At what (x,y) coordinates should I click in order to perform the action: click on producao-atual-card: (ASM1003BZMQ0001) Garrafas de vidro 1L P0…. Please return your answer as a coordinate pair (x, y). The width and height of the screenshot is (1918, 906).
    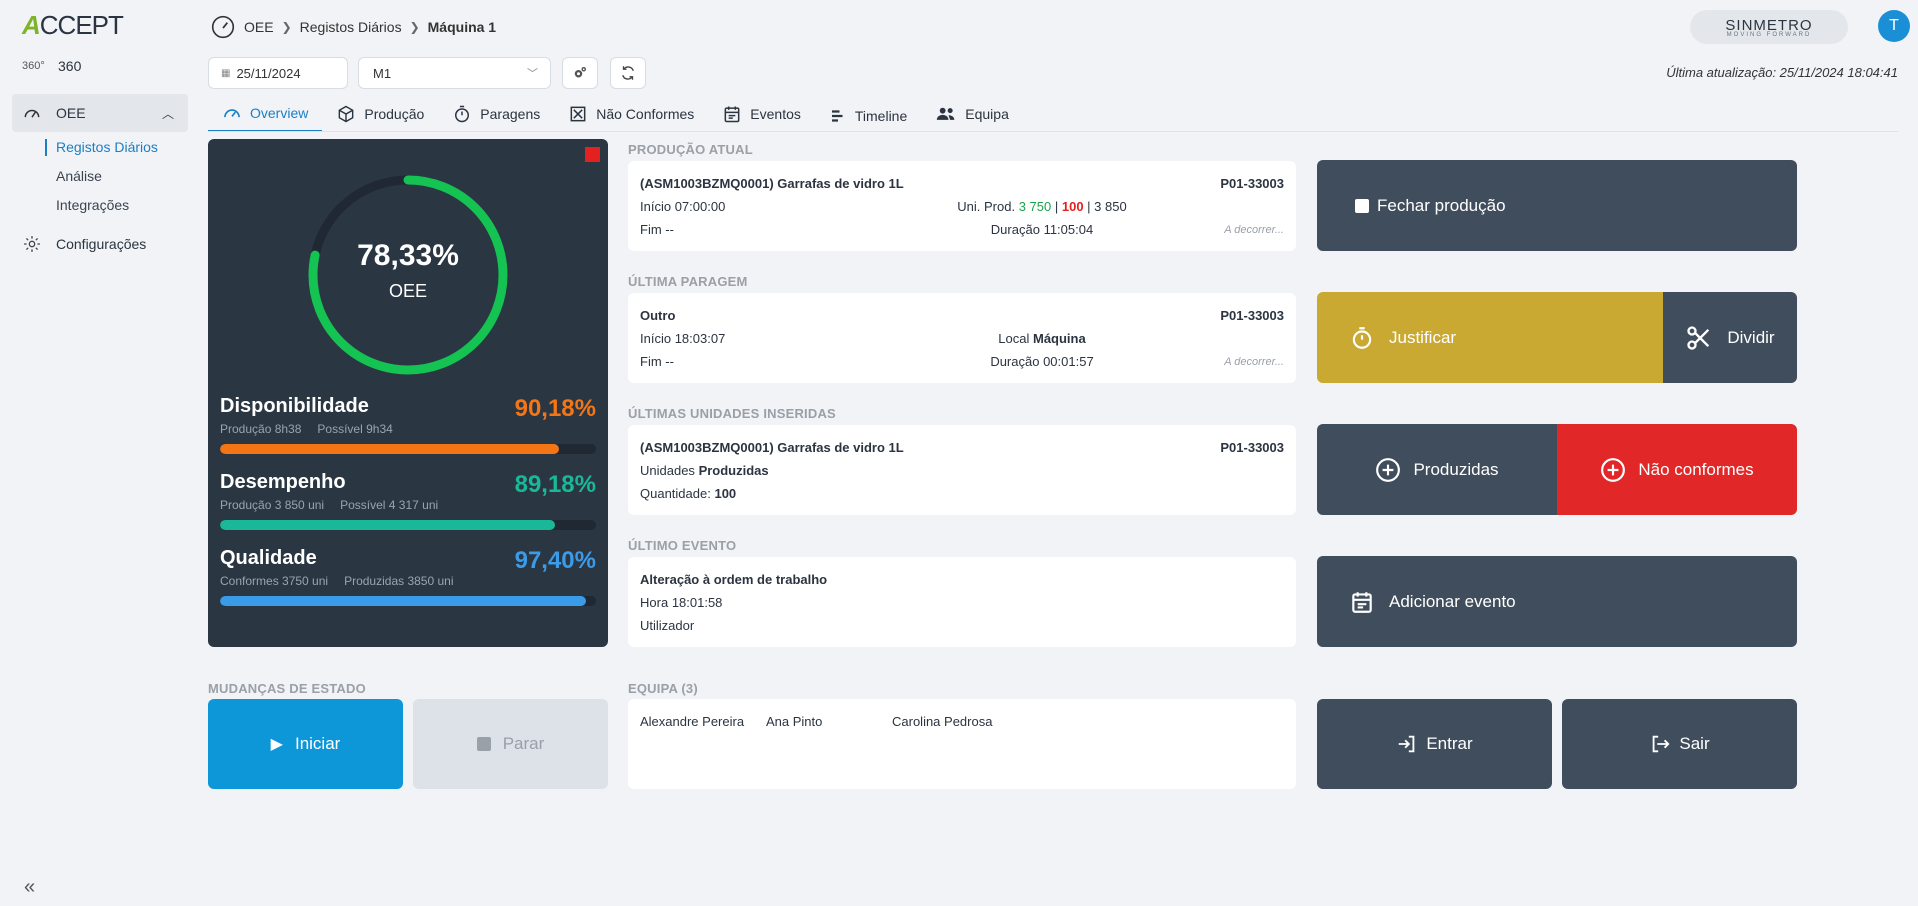
    Looking at the image, I should click on (962, 206).